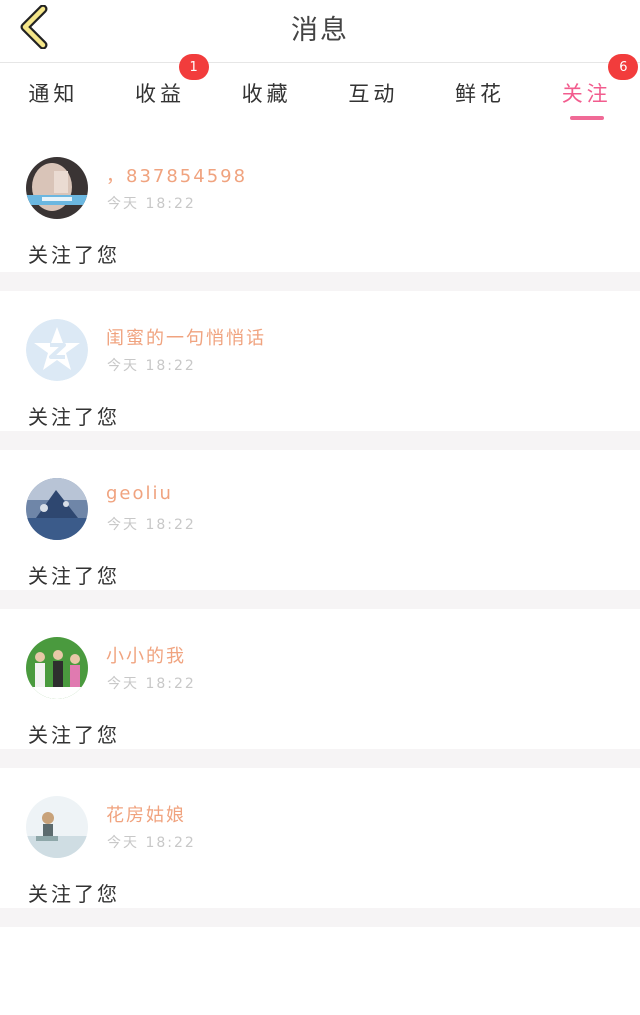 Image resolution: width=640 pixels, height=1015 pixels. I want to click on username: geoliu, so click(139, 493).